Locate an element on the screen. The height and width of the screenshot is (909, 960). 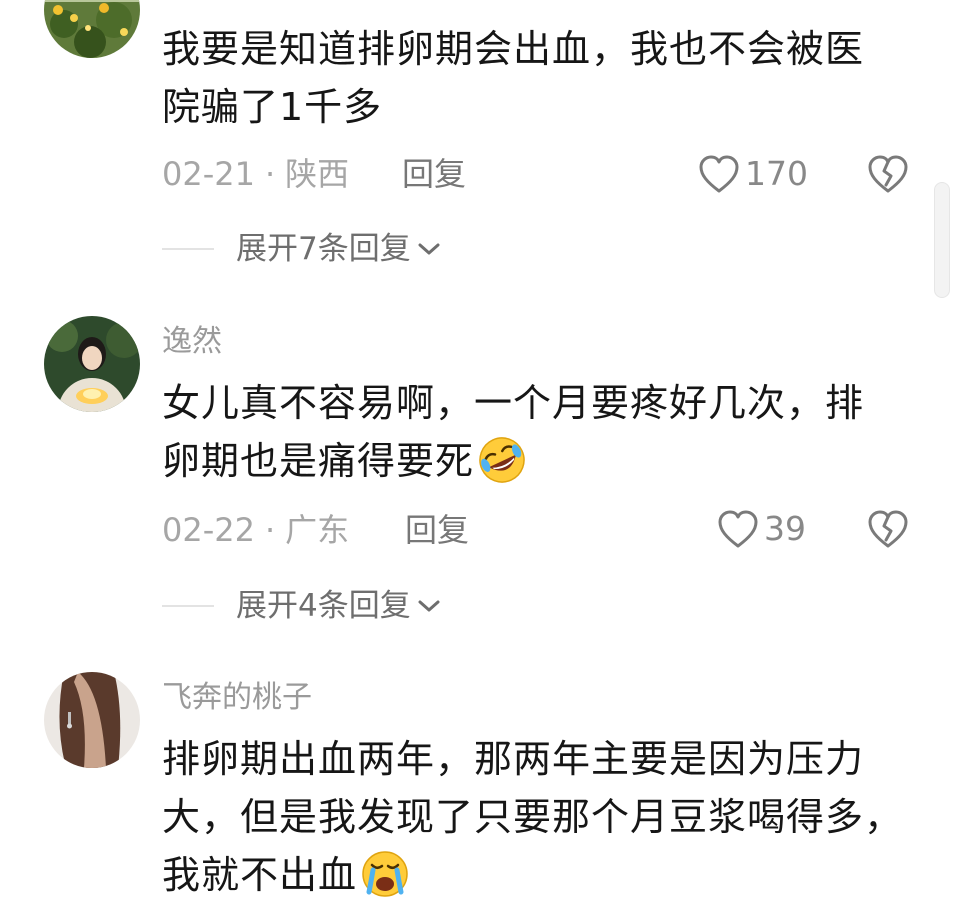
comment-text-line: 院骗了1千多 is located at coordinates (272, 107).